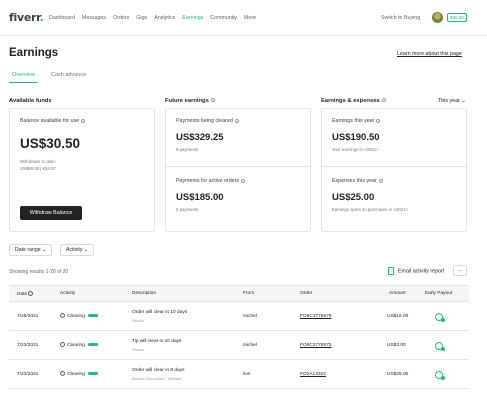 The height and width of the screenshot is (397, 487). I want to click on email-report-button: Email activity report, so click(416, 271).